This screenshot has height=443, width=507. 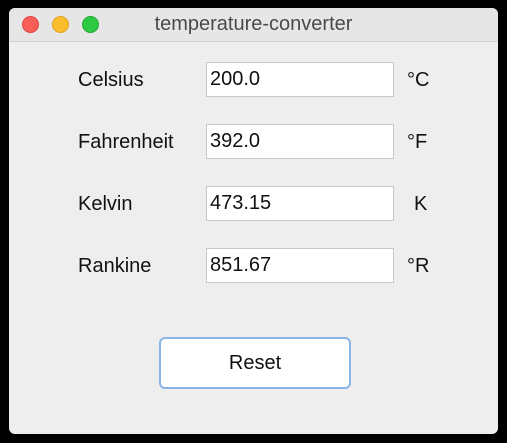 I want to click on celsius-unit: °C, so click(x=418, y=80).